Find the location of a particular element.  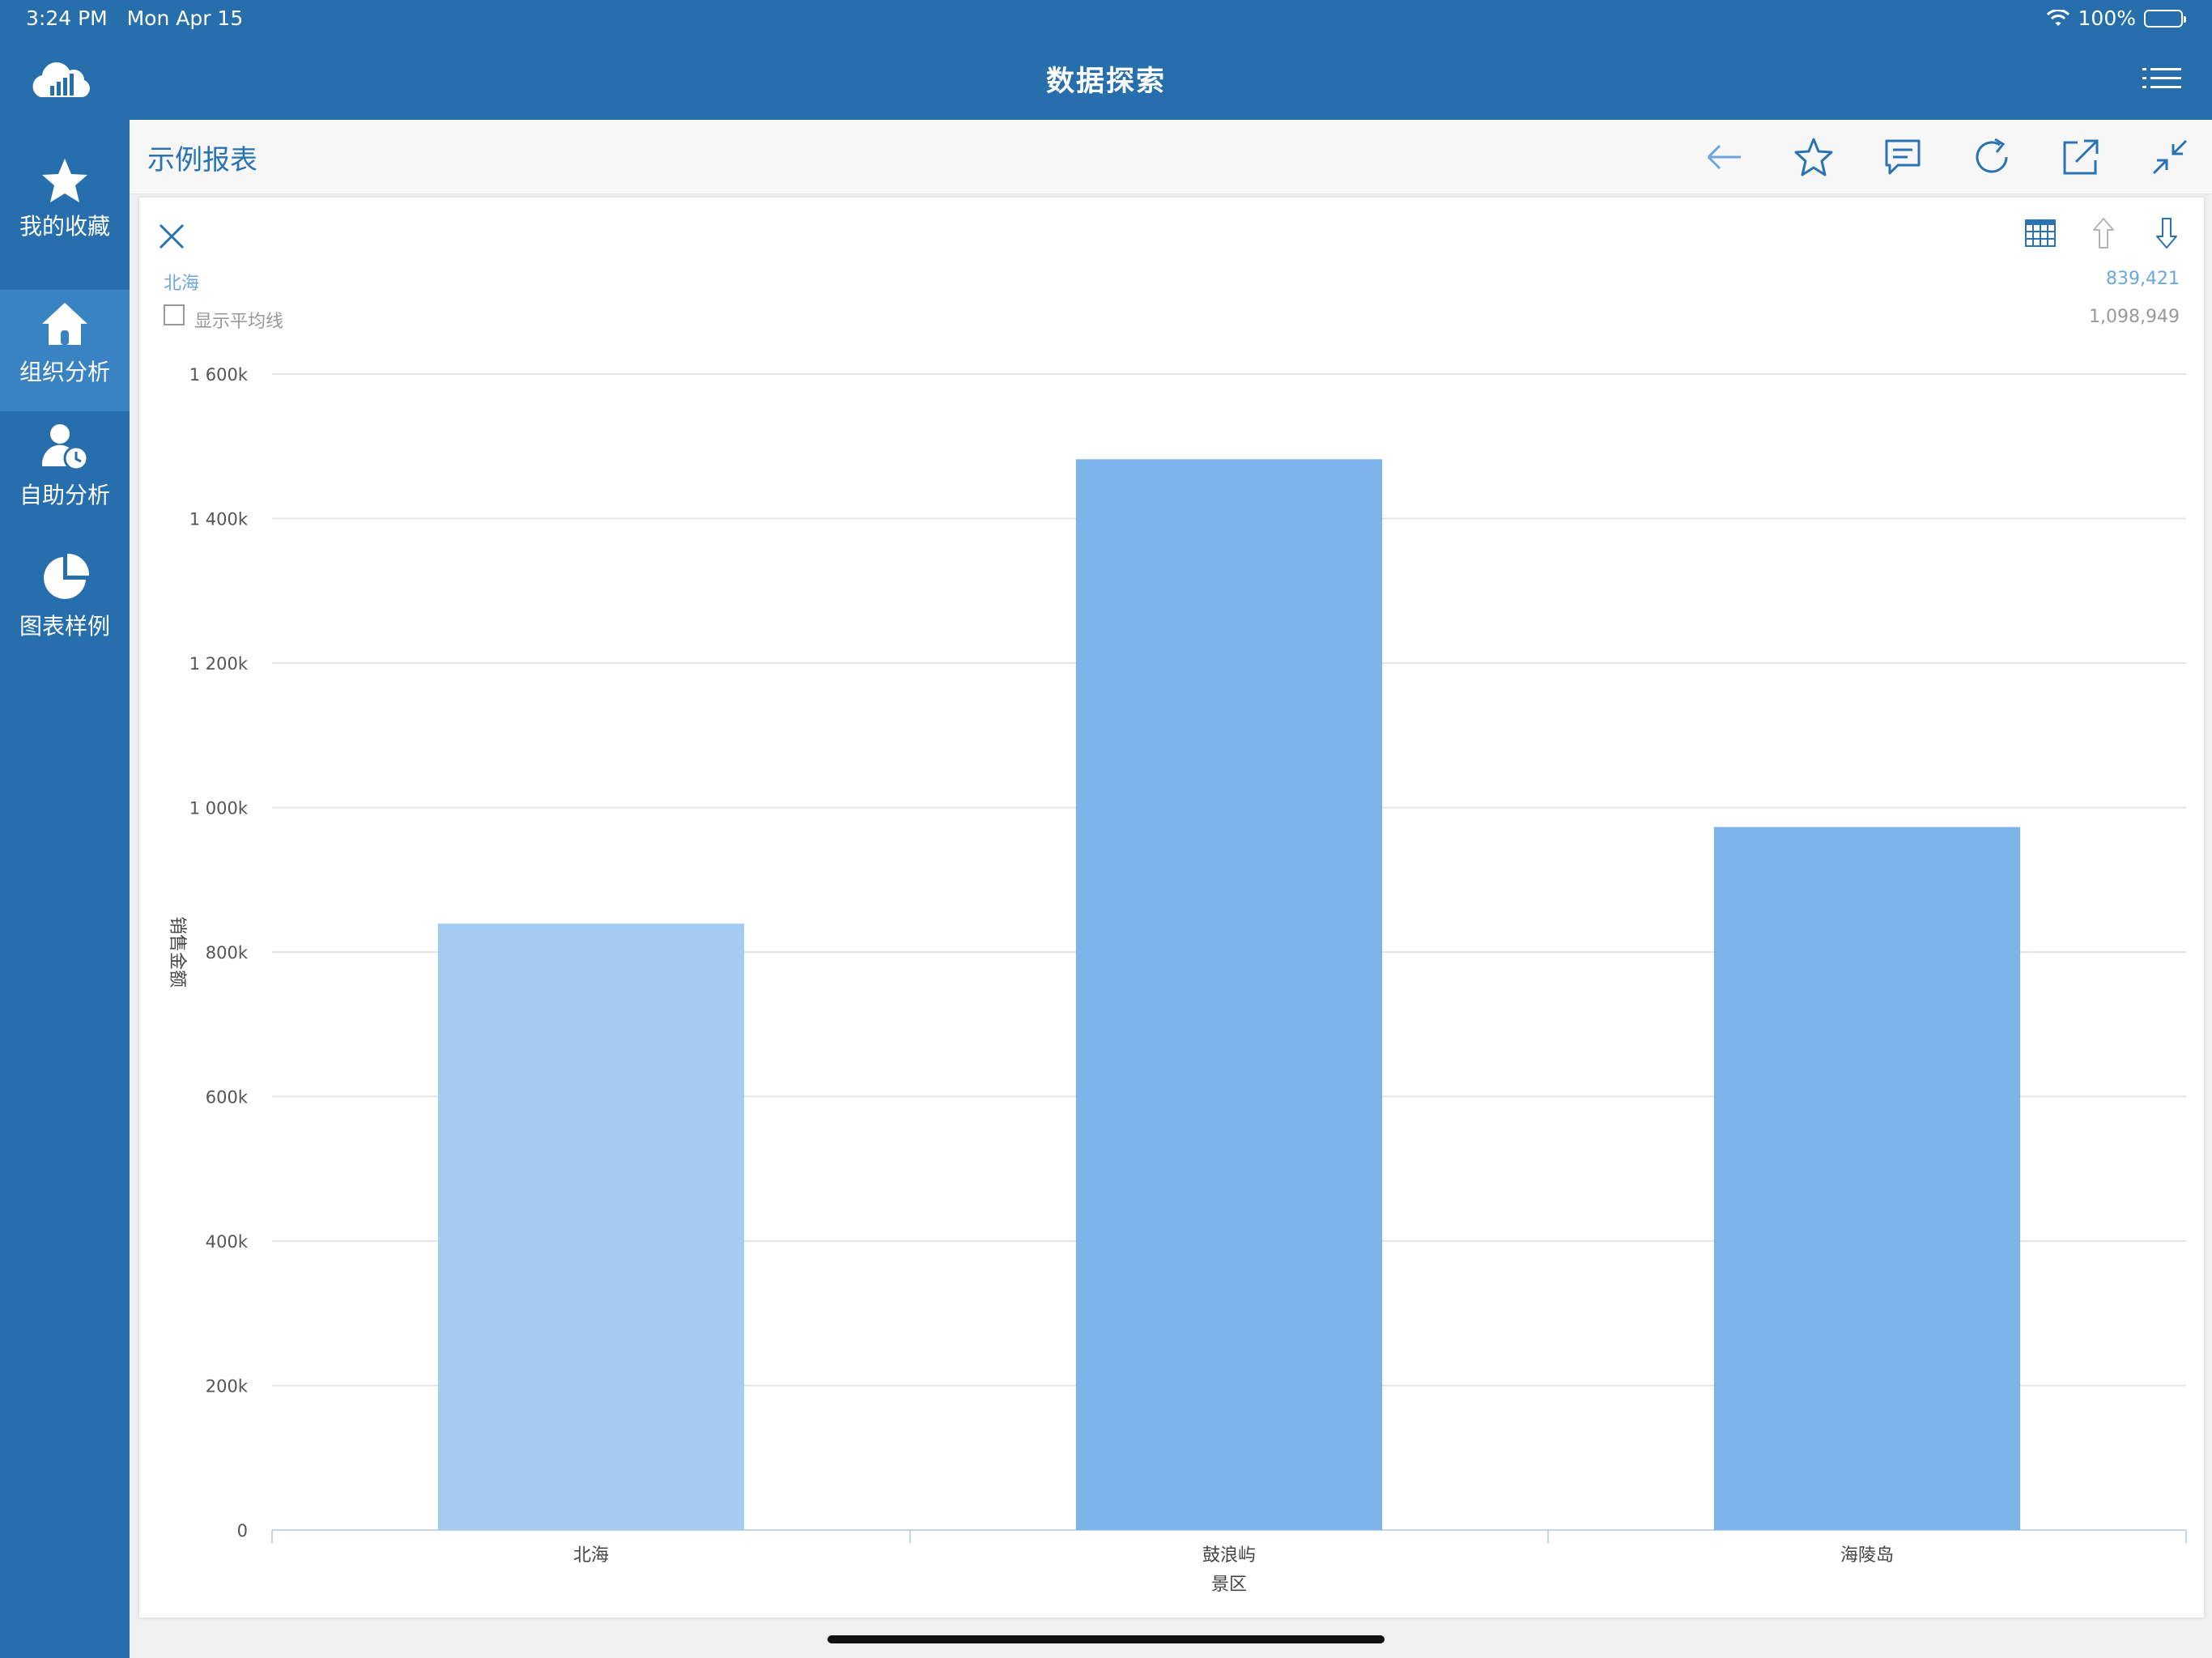

sidebar-item-chart-samples: 图表样例 is located at coordinates (65, 613).